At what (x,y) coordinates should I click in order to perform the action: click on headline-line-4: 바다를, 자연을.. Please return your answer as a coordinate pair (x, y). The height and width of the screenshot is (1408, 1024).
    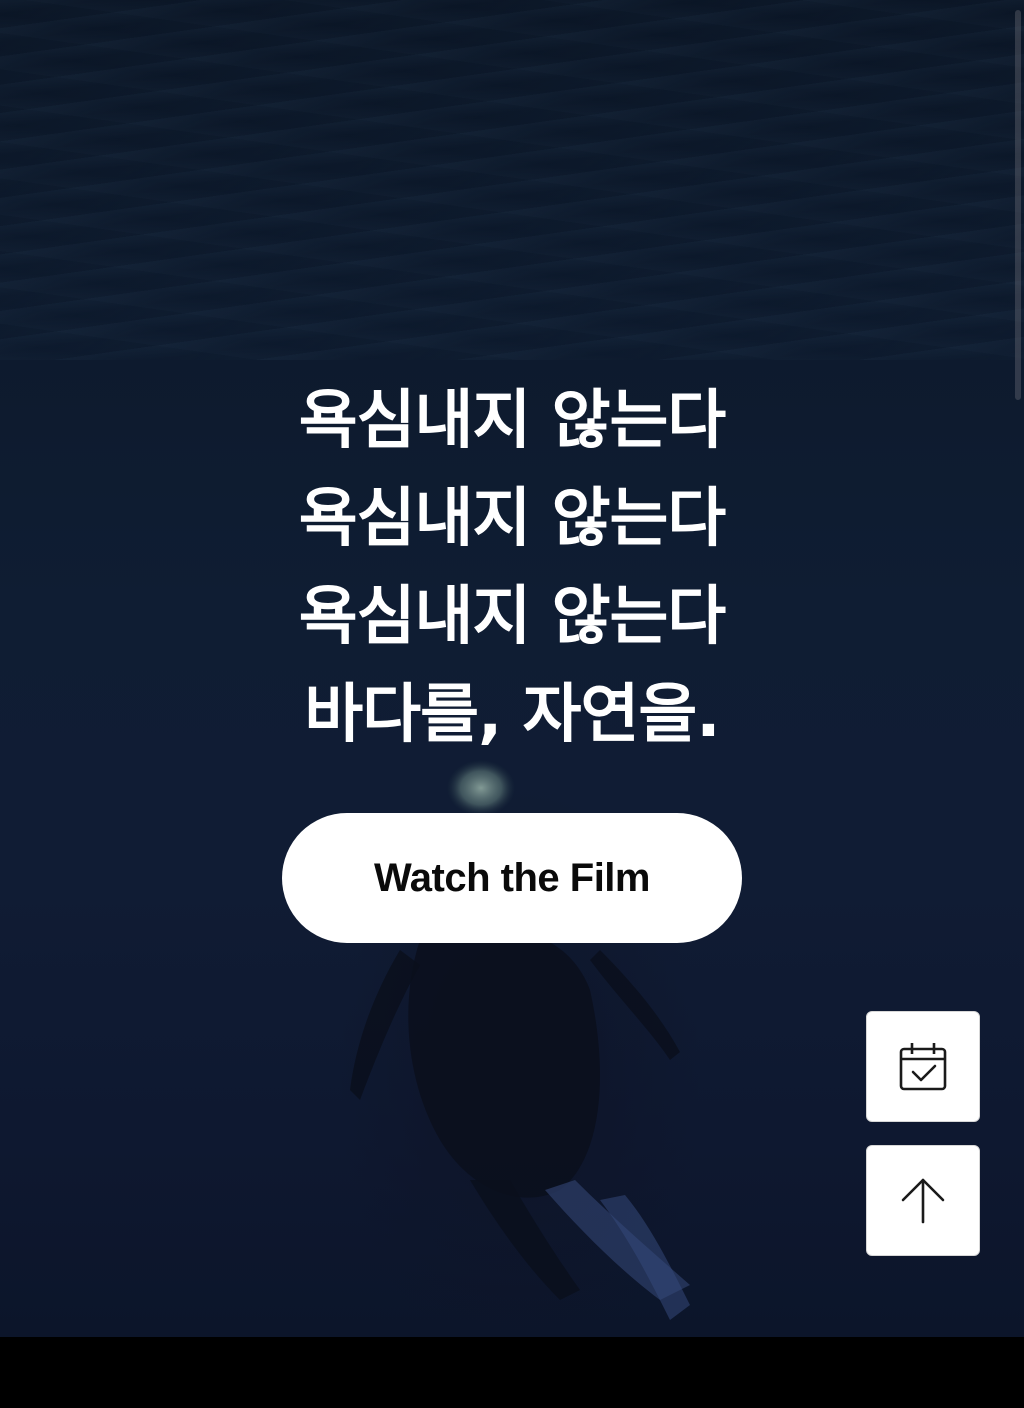
    Looking at the image, I should click on (512, 715).